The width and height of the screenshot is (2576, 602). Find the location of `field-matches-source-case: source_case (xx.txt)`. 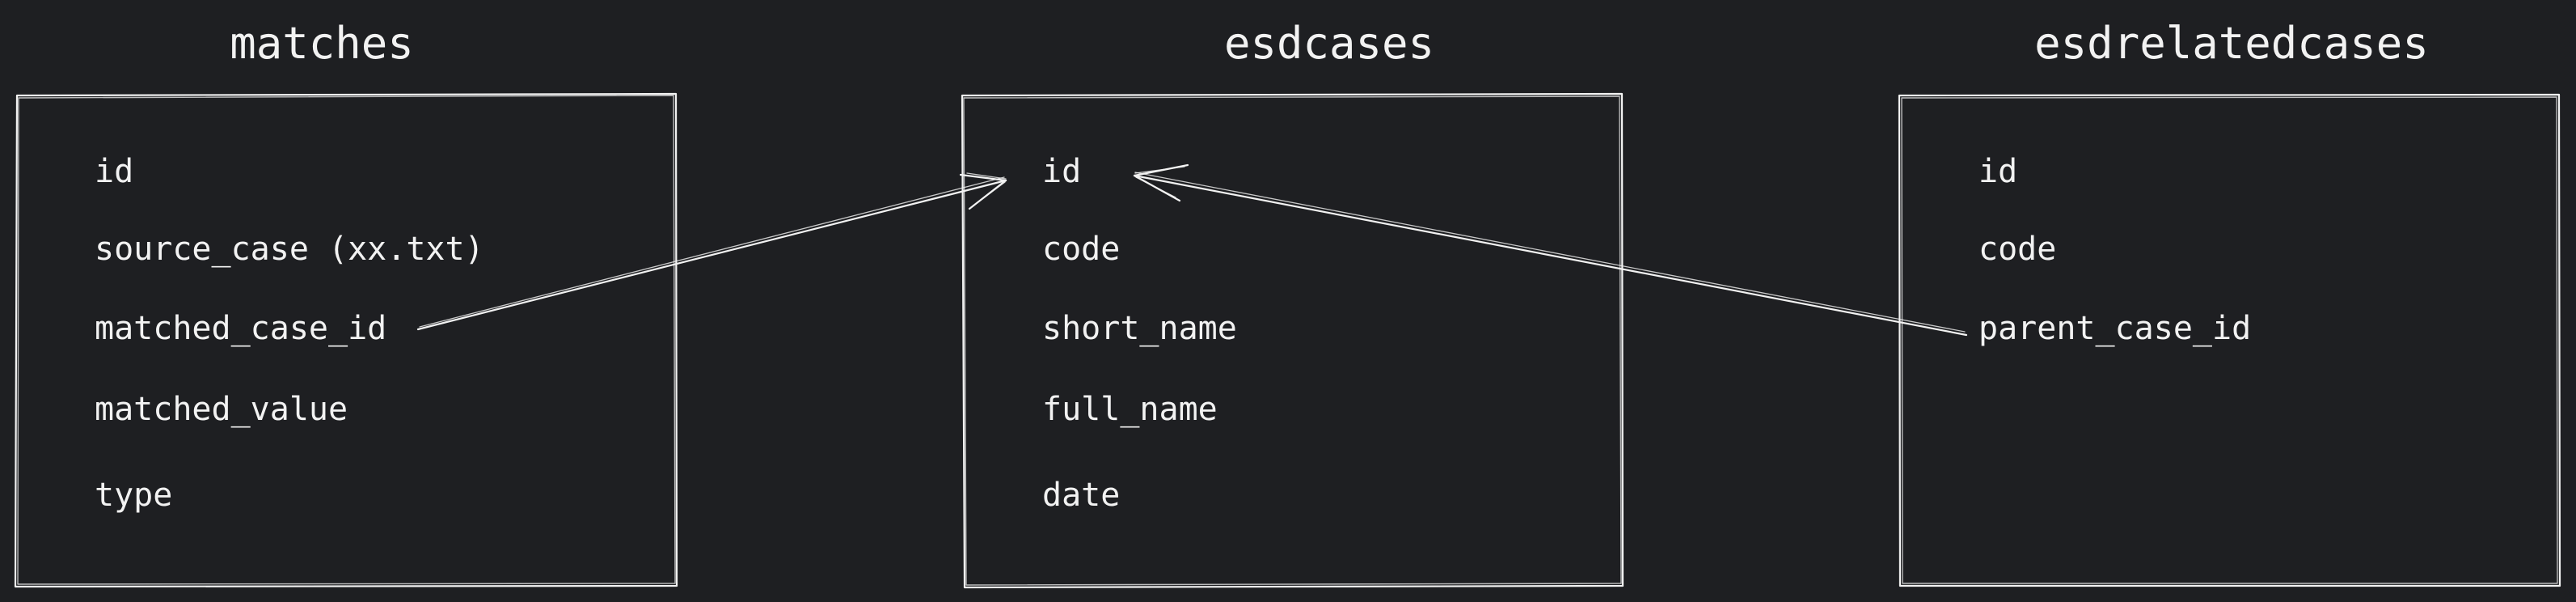

field-matches-source-case: source_case (xx.txt) is located at coordinates (289, 249).